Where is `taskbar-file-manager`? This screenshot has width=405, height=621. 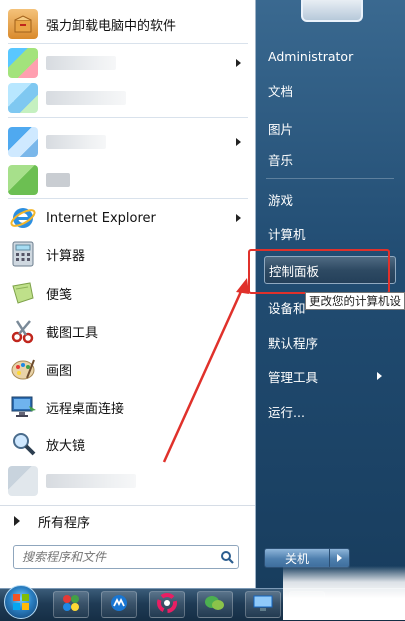
taskbar-file-manager is located at coordinates (307, 604).